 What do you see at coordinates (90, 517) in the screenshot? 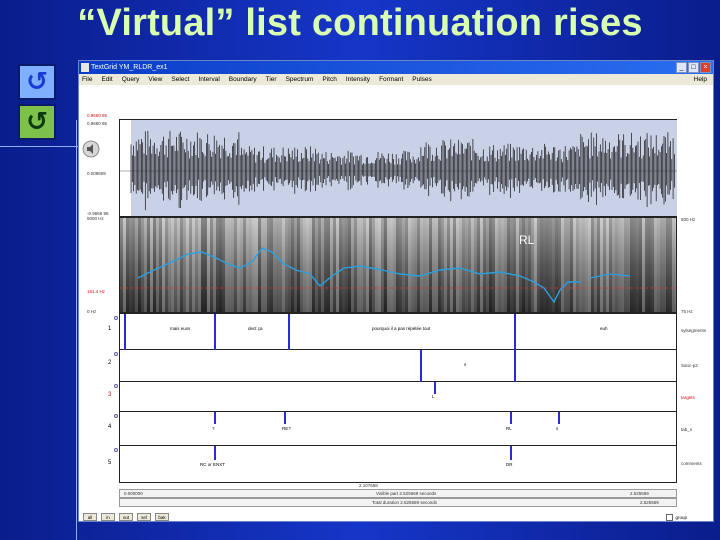
I see `zoom-all-button: all` at bounding box center [90, 517].